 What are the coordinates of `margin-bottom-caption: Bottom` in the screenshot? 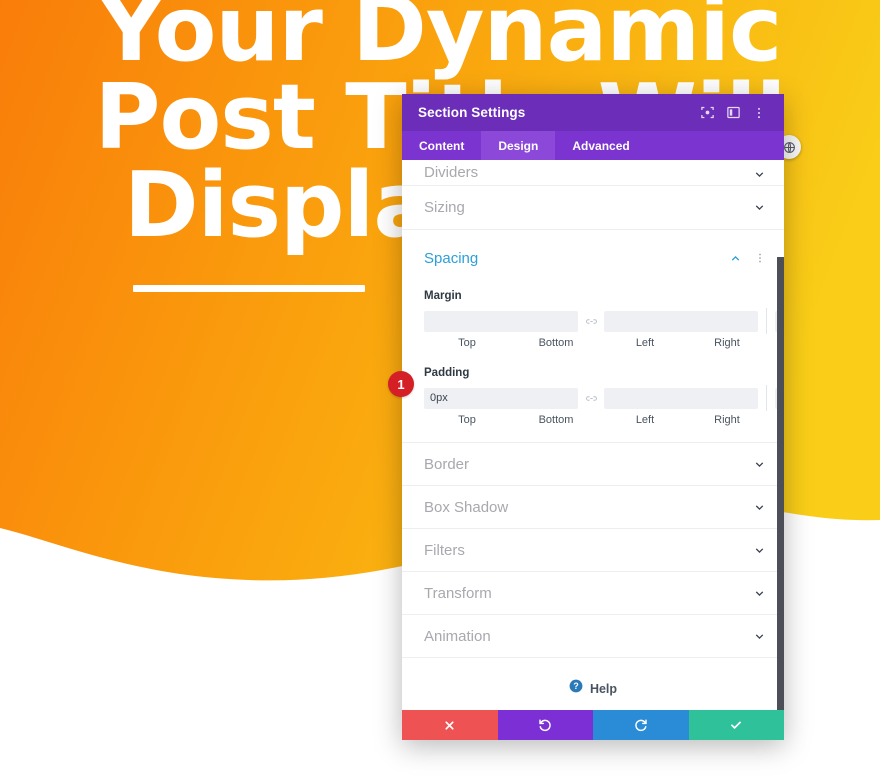 It's located at (556, 343).